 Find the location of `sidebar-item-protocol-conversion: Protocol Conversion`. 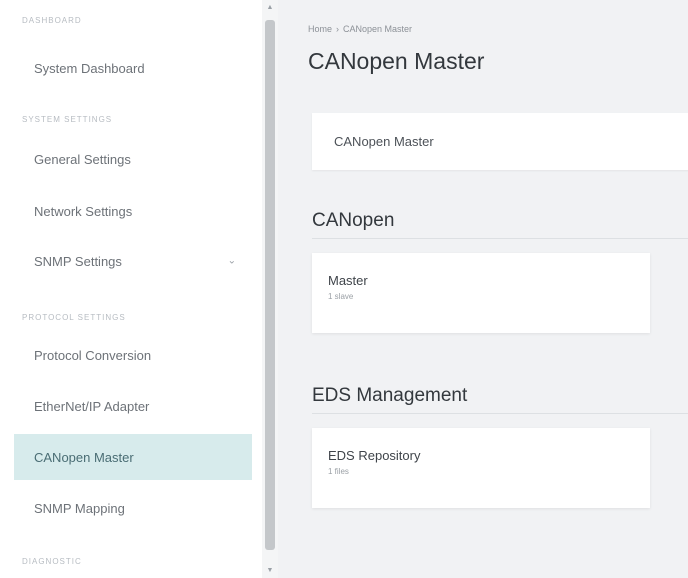

sidebar-item-protocol-conversion: Protocol Conversion is located at coordinates (133, 355).